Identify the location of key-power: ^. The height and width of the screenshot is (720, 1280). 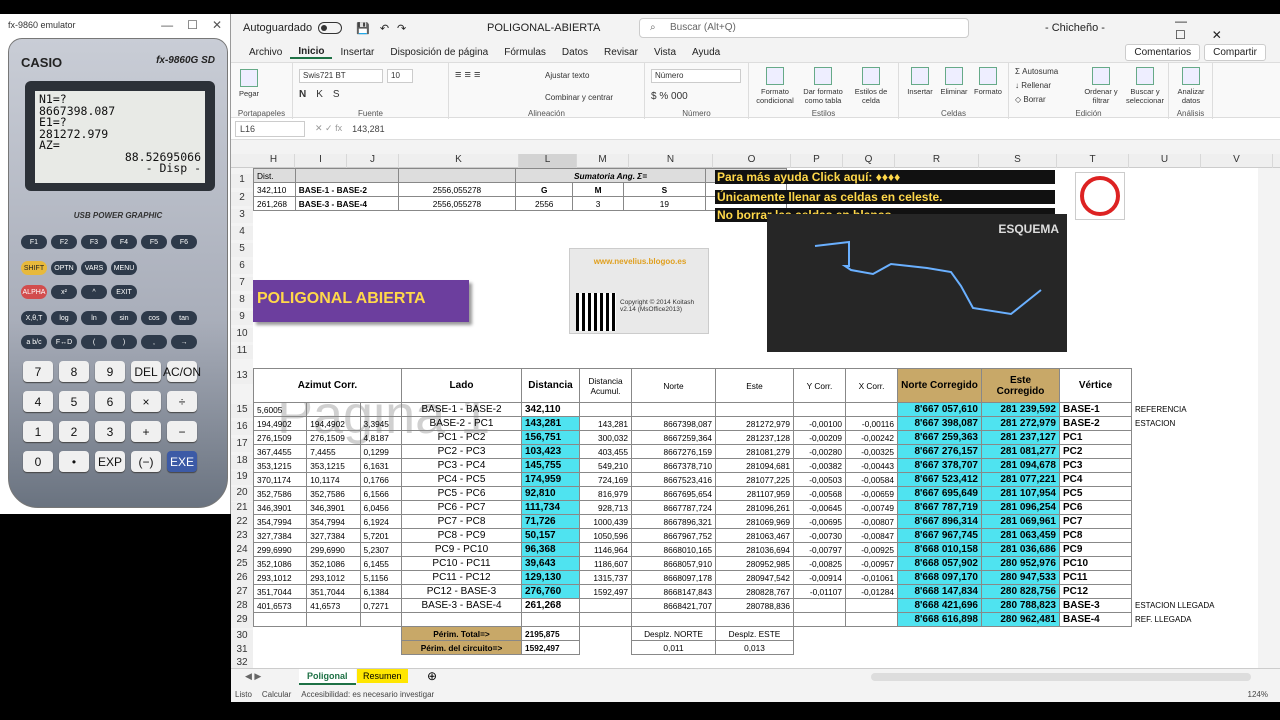
(94, 292).